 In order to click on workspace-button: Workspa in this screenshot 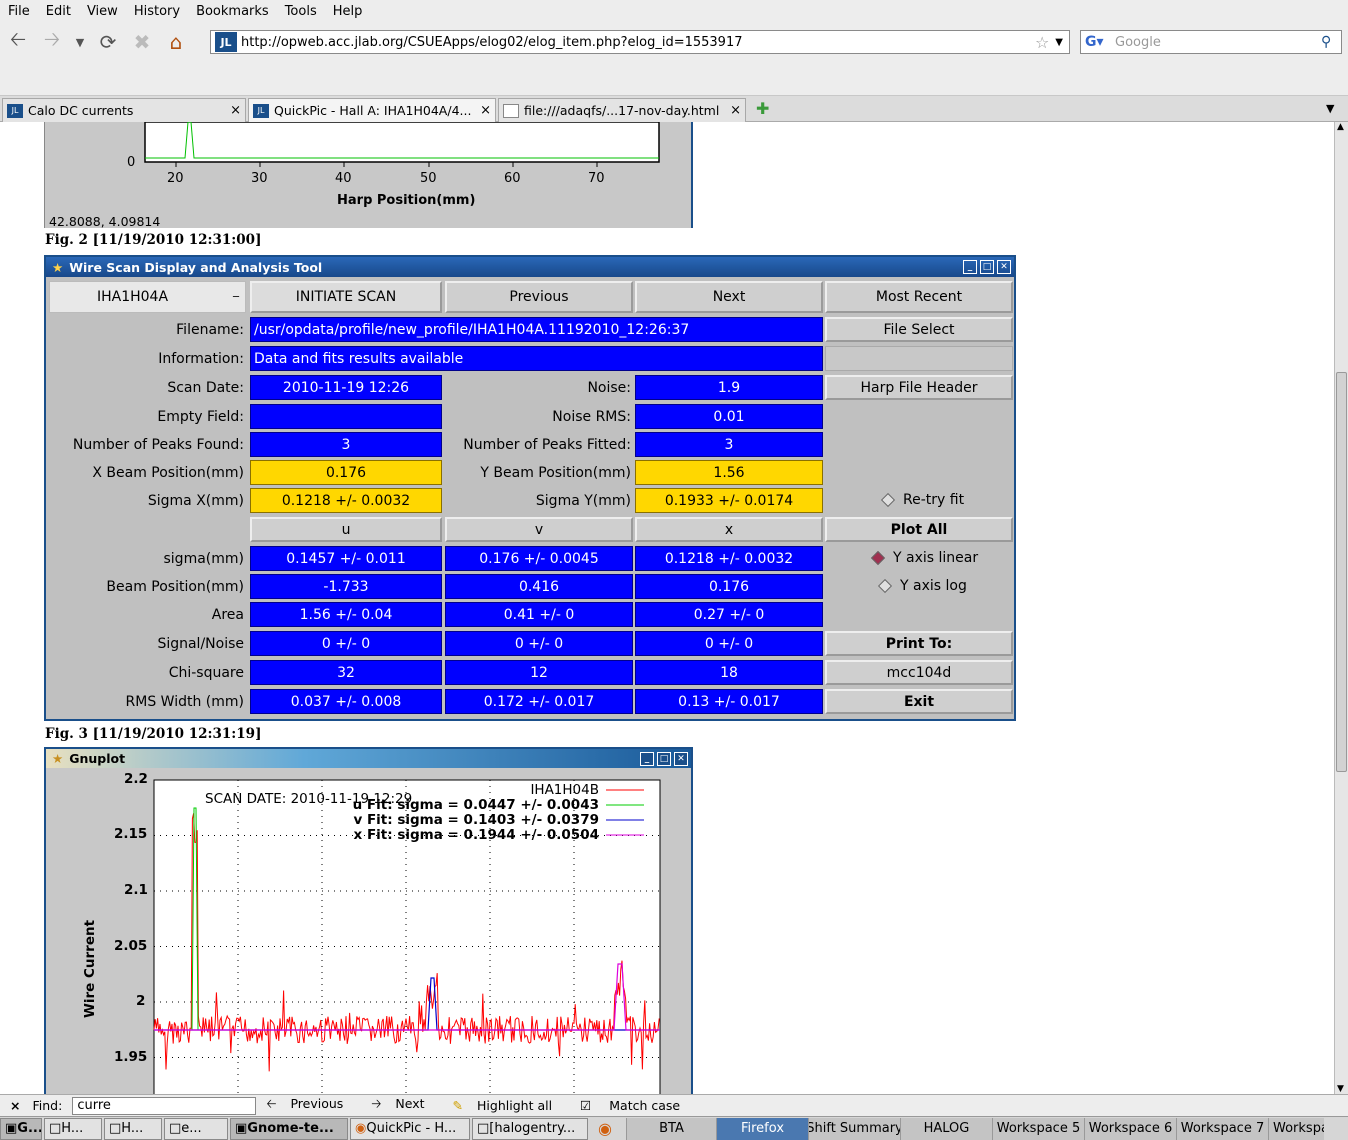, I will do `click(1296, 1128)`.